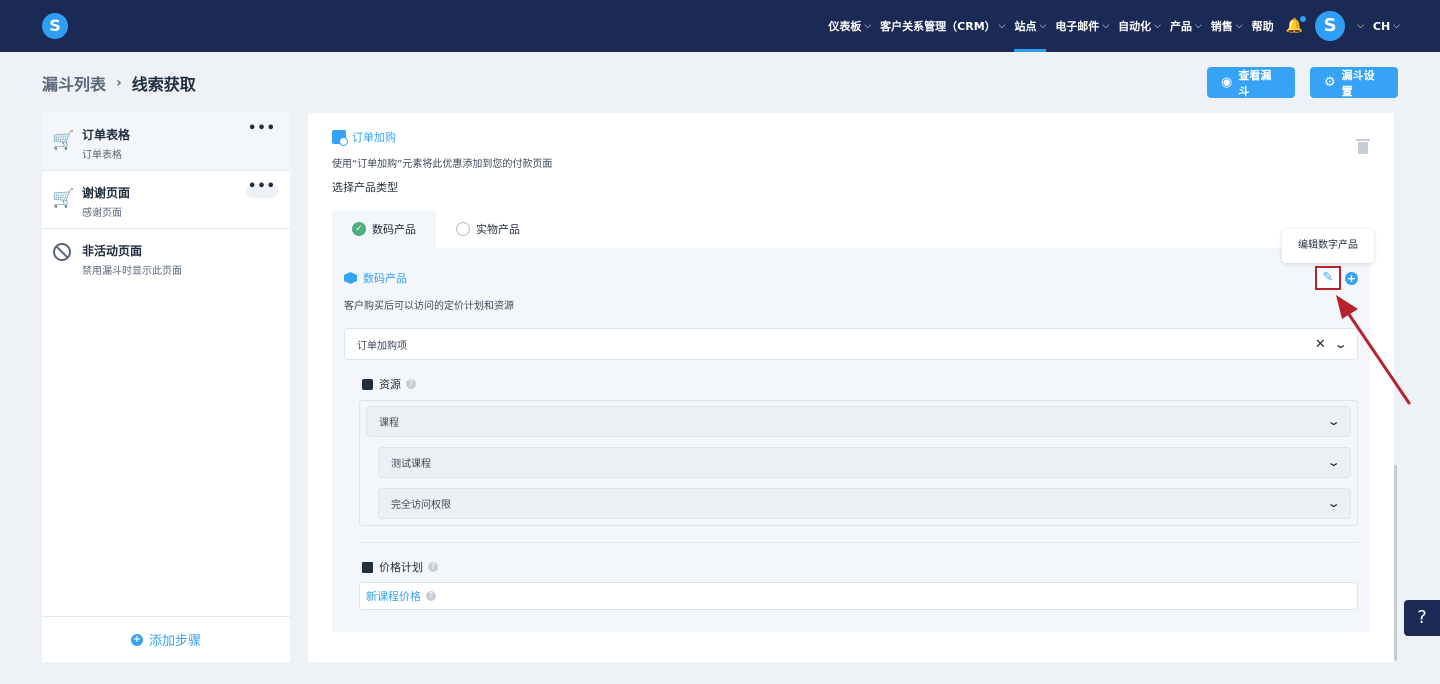 The width and height of the screenshot is (1440, 684). What do you see at coordinates (851, 344) in the screenshot?
I see `order-bump-item-select: 订单加购项 ✕ ⌄` at bounding box center [851, 344].